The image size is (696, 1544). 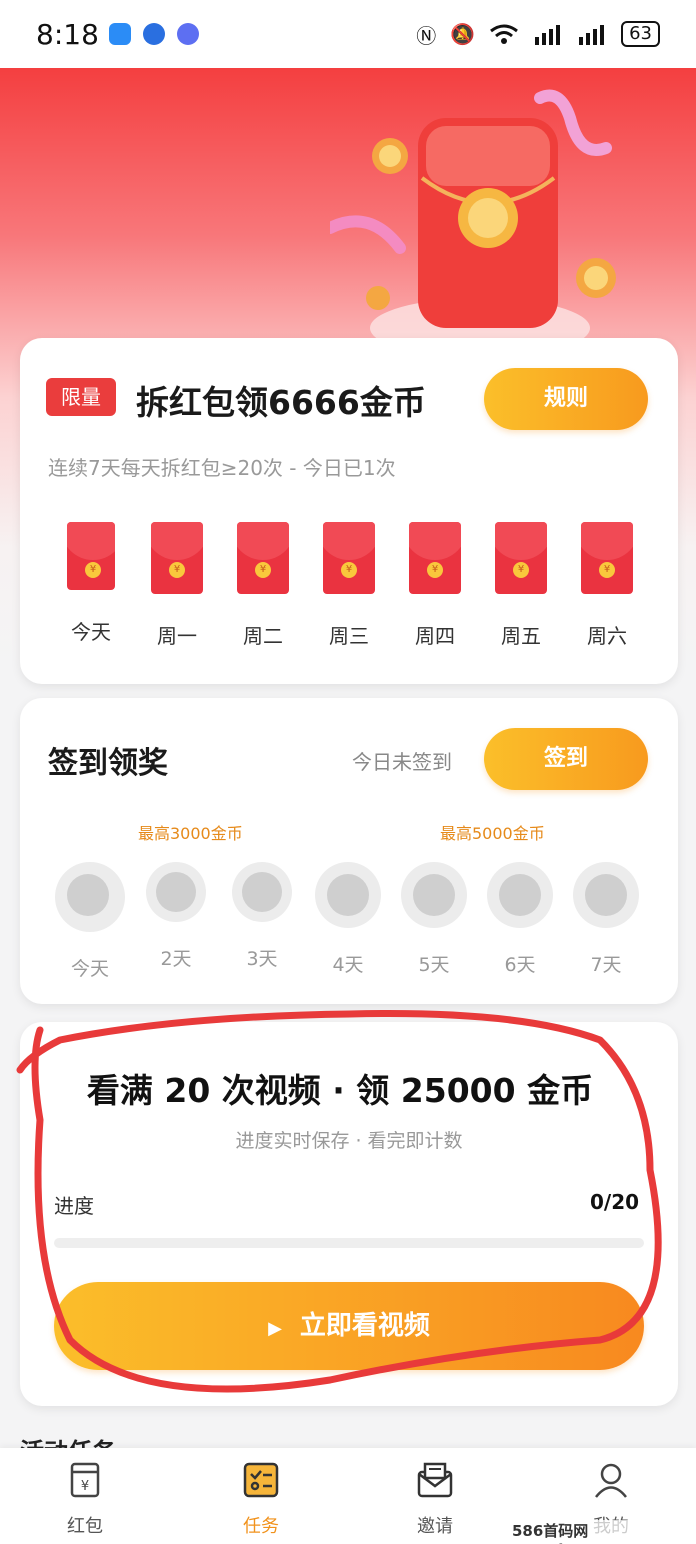 I want to click on max-reward-label: 最高5000金币, so click(x=492, y=833).